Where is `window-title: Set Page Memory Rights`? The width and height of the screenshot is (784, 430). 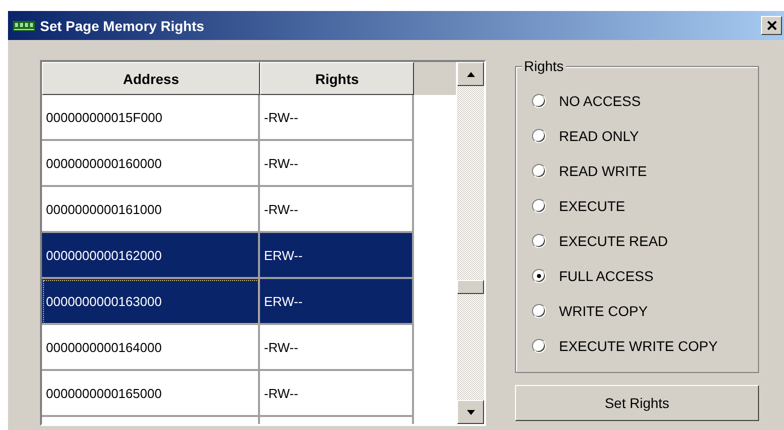 window-title: Set Page Memory Rights is located at coordinates (123, 26).